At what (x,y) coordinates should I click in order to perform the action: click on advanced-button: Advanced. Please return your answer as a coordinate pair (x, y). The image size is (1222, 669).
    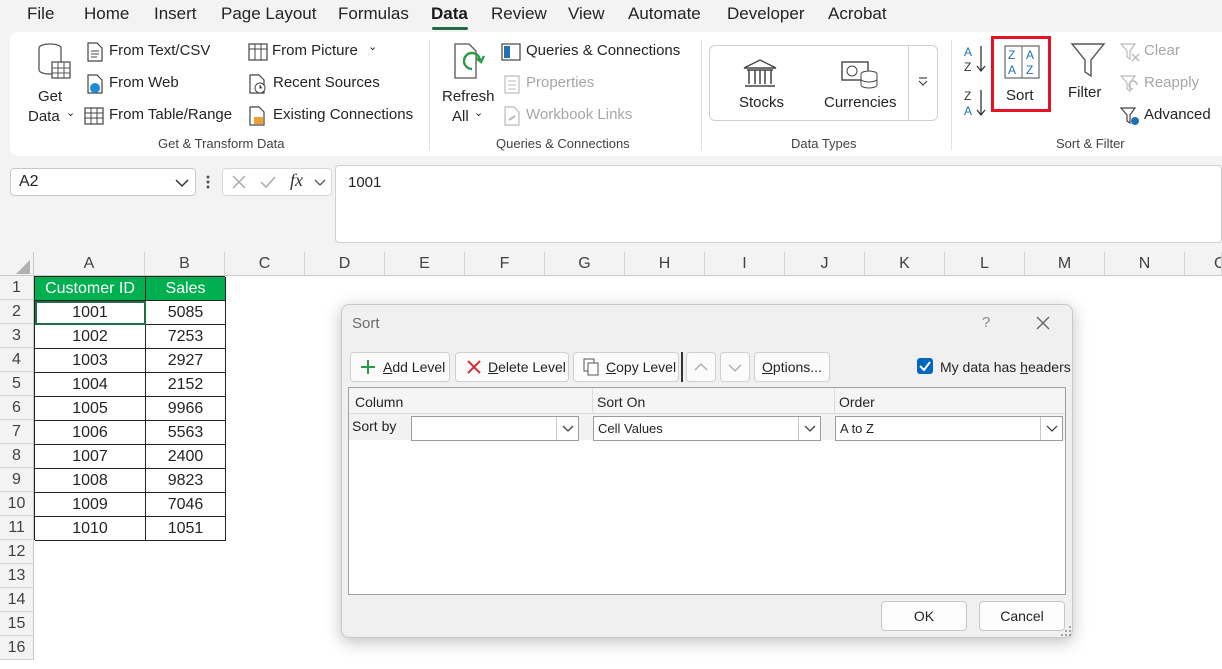
    Looking at the image, I should click on (1170, 116).